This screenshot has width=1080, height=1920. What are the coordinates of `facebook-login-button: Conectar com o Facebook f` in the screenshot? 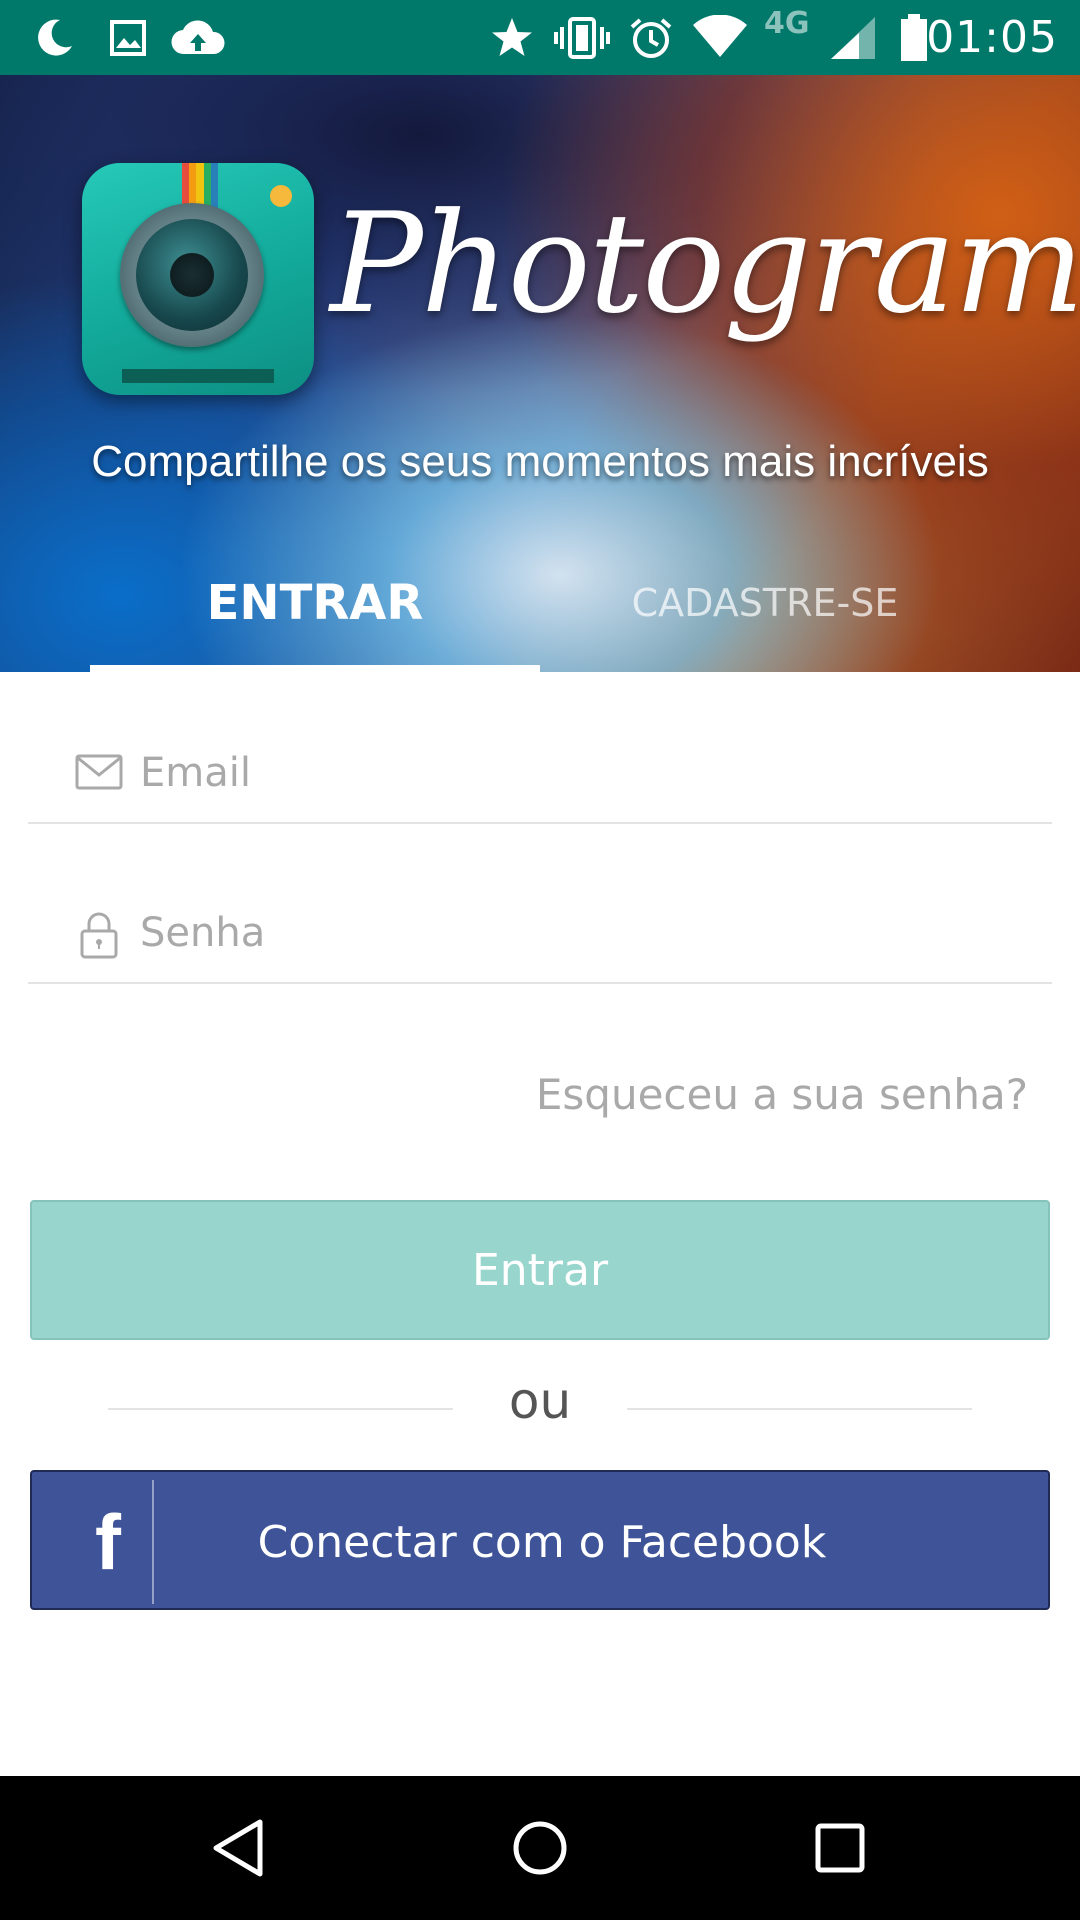 It's located at (540, 1540).